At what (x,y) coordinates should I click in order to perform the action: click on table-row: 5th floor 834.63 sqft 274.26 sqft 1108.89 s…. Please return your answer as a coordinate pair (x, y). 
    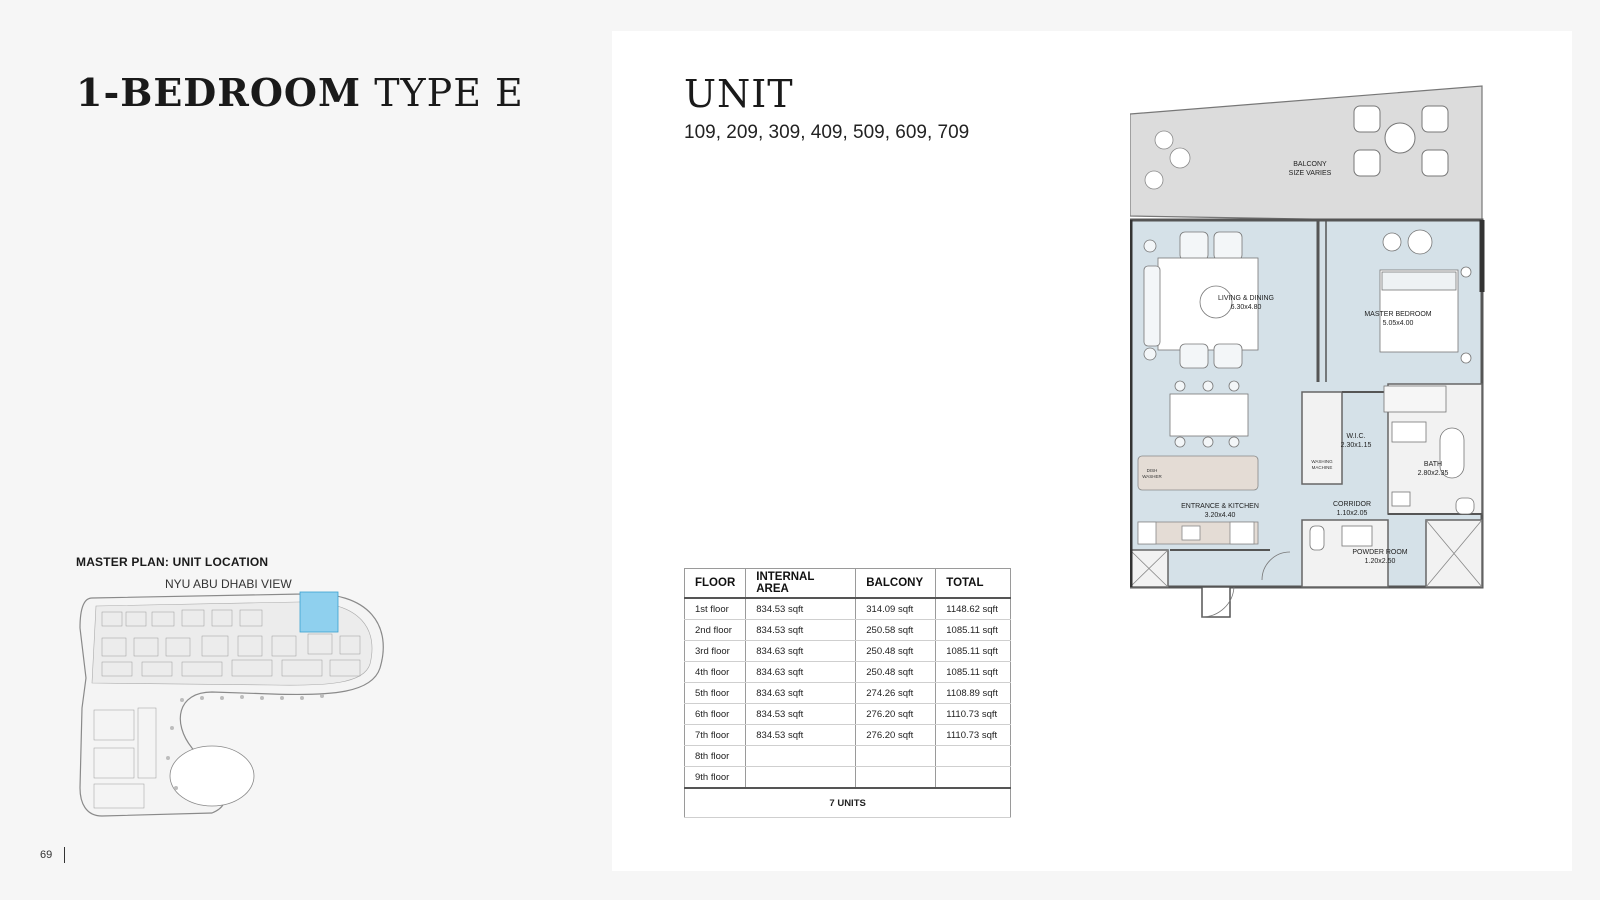
    Looking at the image, I should click on (847, 693).